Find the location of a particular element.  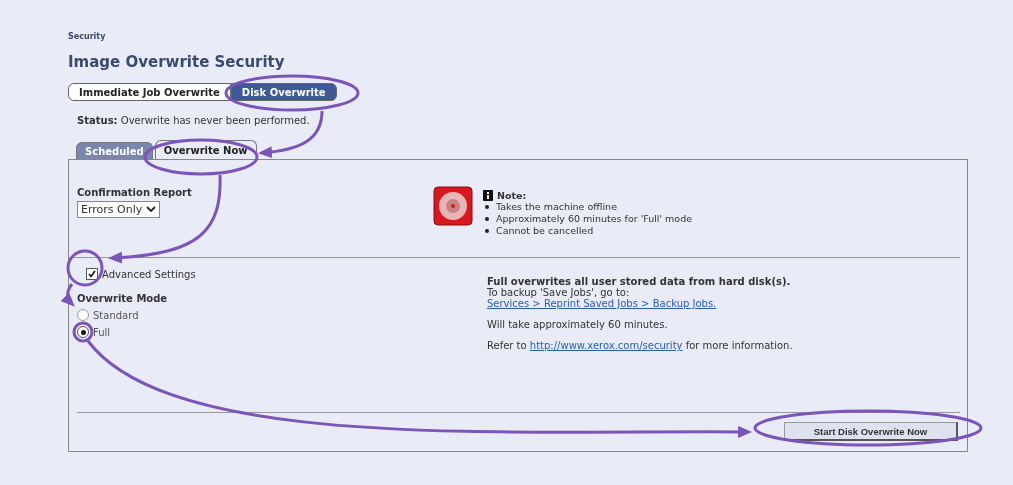

checkbox is located at coordinates (92, 274).